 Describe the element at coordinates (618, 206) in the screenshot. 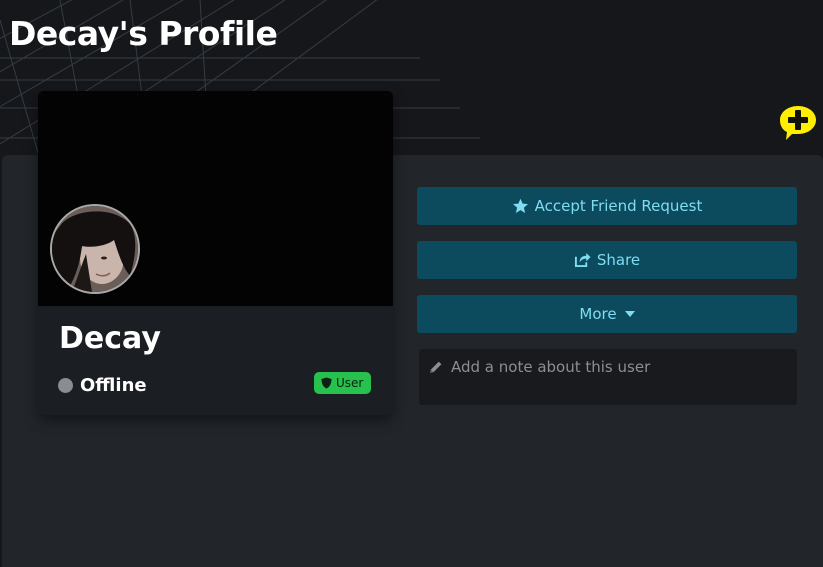

I see `accept-friend-request-label: Accept Friend Request` at that location.